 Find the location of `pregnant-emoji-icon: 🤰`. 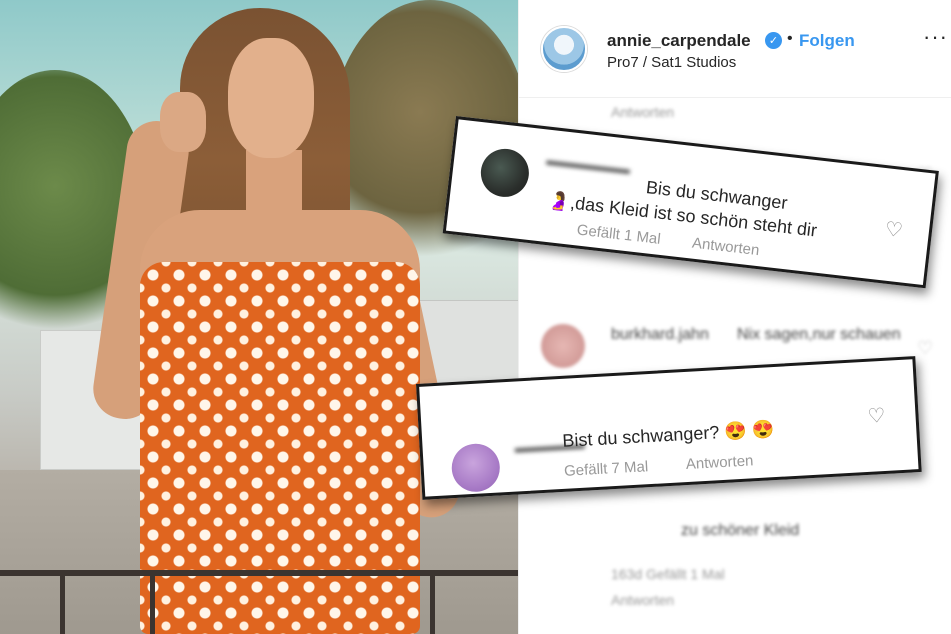

pregnant-emoji-icon: 🤰 is located at coordinates (559, 201).